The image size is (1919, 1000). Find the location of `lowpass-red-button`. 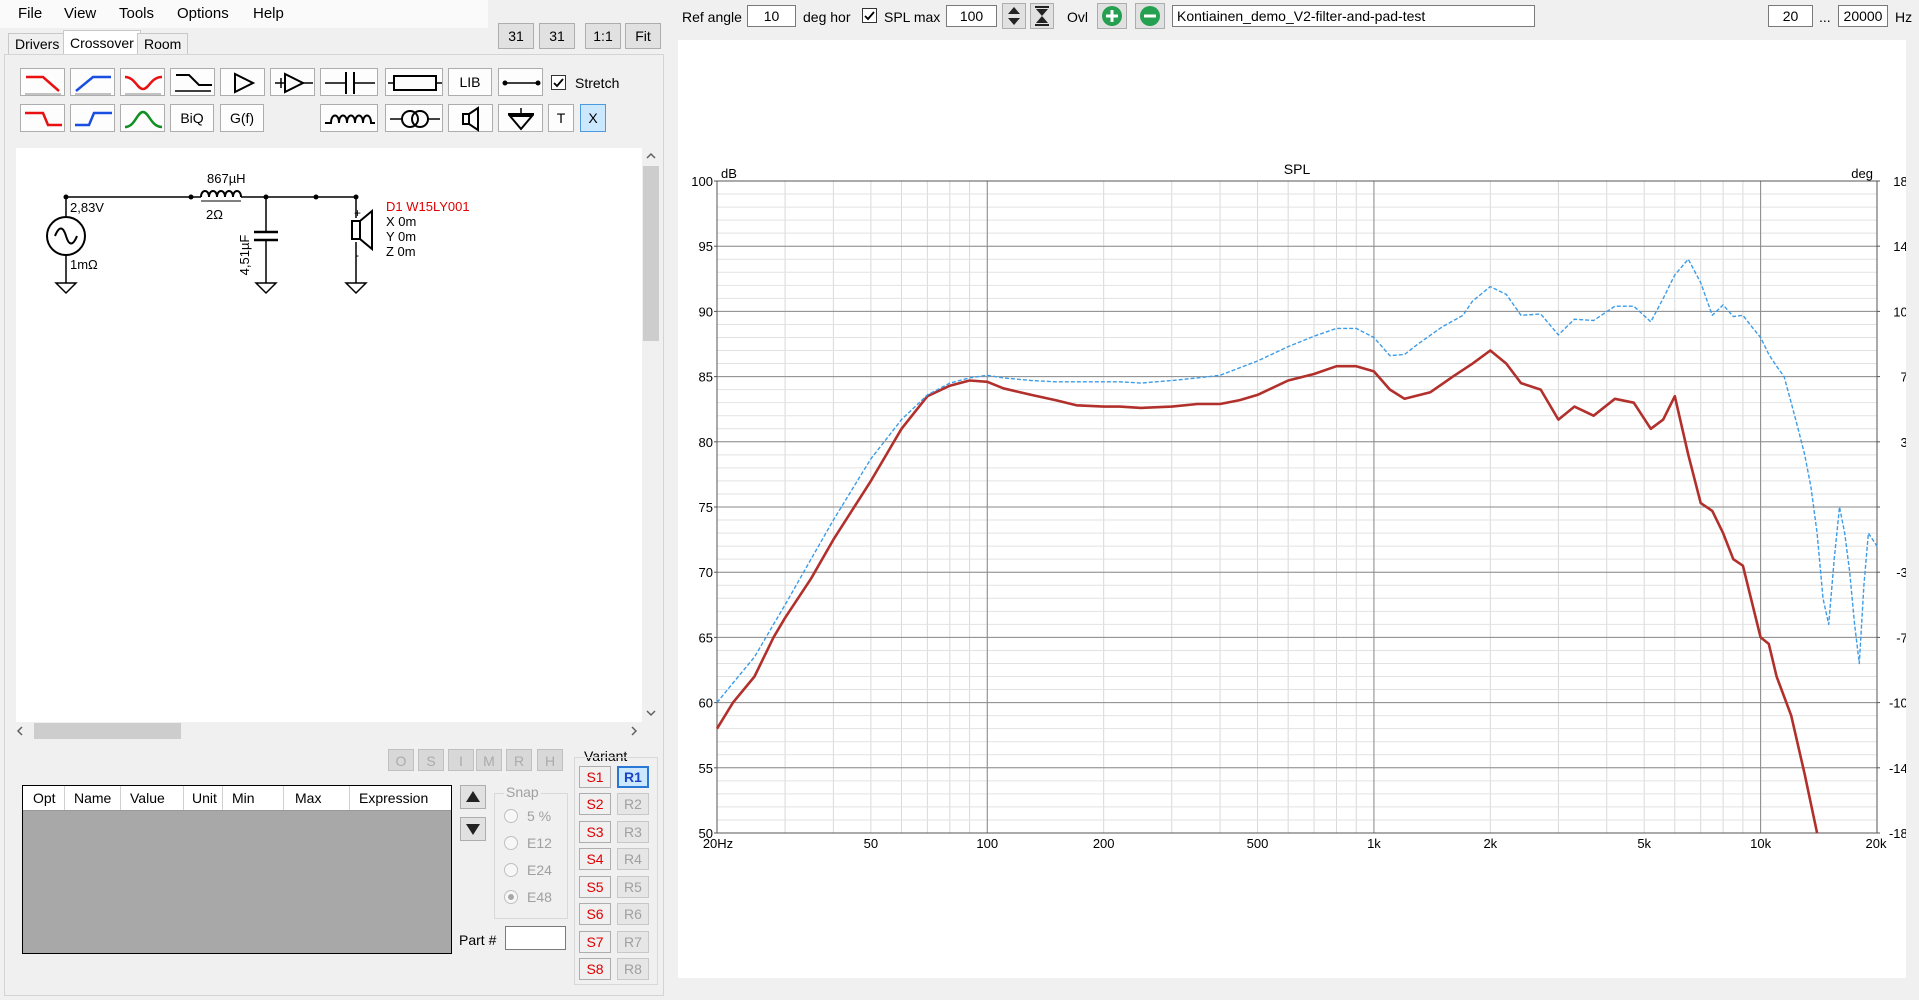

lowpass-red-button is located at coordinates (42, 82).